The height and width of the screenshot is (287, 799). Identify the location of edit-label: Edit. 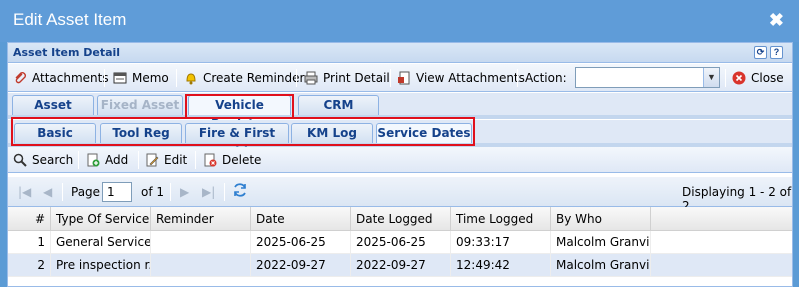
(176, 160).